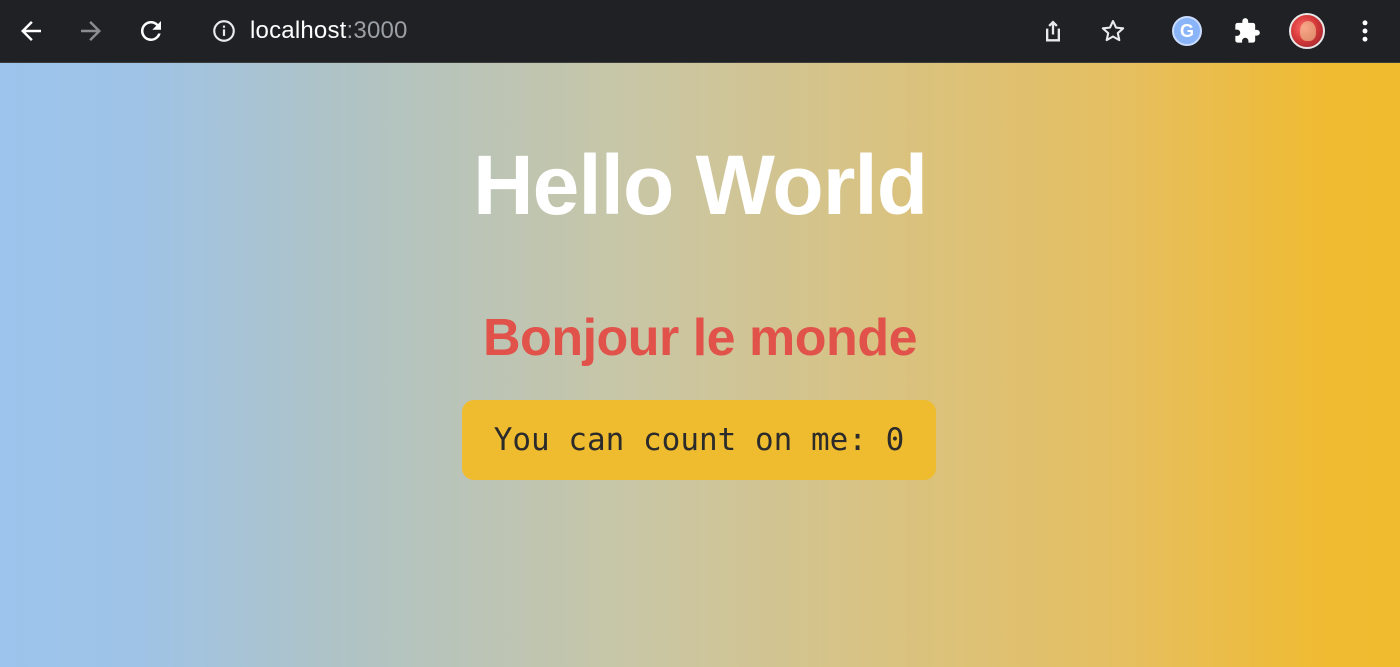 The width and height of the screenshot is (1400, 667). I want to click on back-button, so click(31, 31).